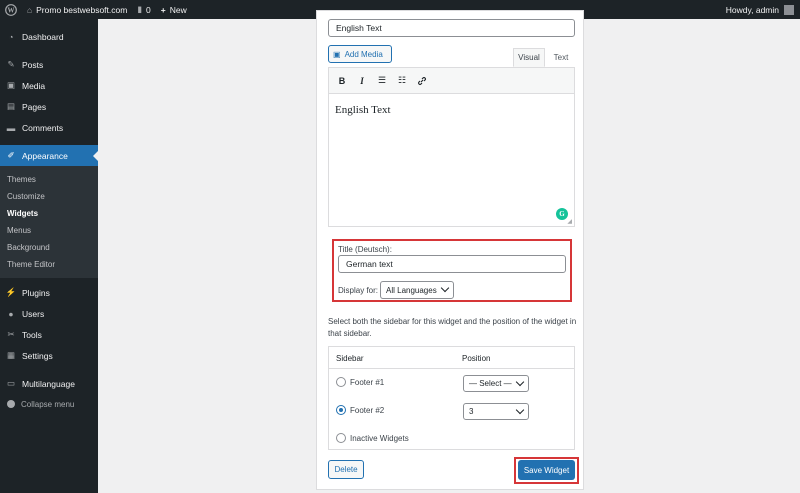 The width and height of the screenshot is (800, 493). What do you see at coordinates (367, 382) in the screenshot?
I see `footer-1-label: Footer #1` at bounding box center [367, 382].